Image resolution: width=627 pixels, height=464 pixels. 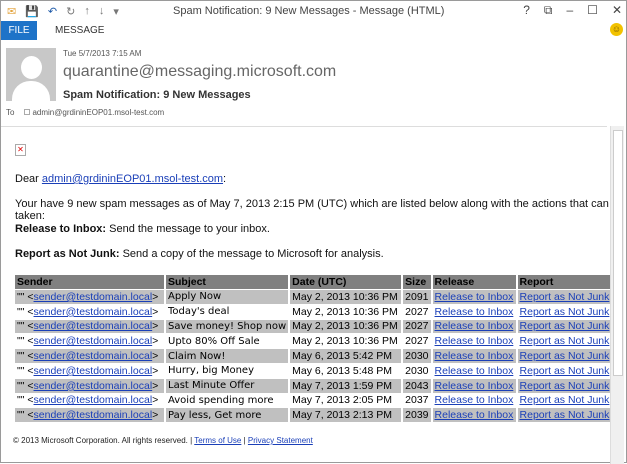 I want to click on date-cell: May 7, 2013 1:59 PM, so click(x=346, y=385).